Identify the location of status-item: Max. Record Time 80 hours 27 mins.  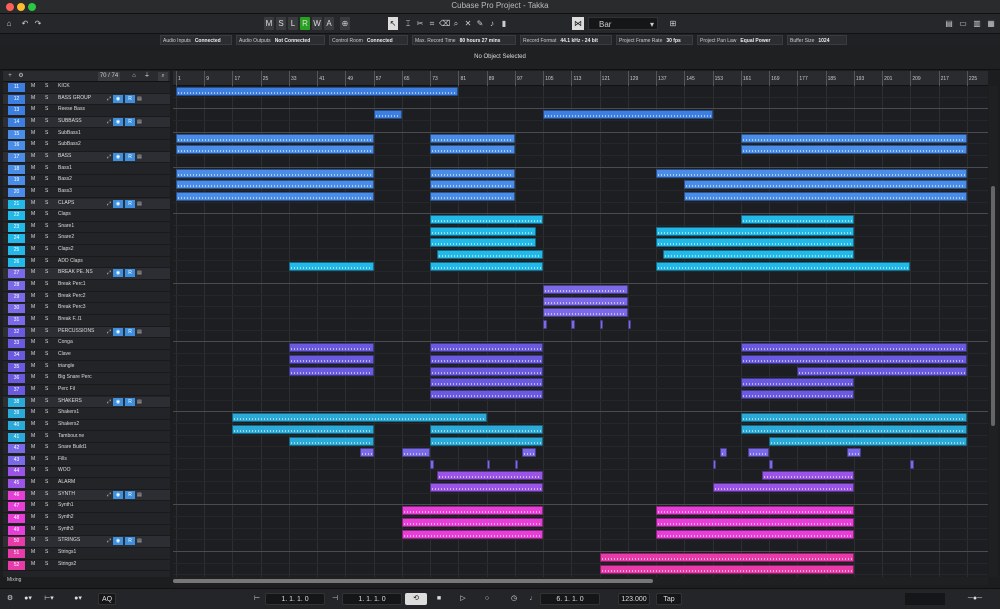
(464, 40).